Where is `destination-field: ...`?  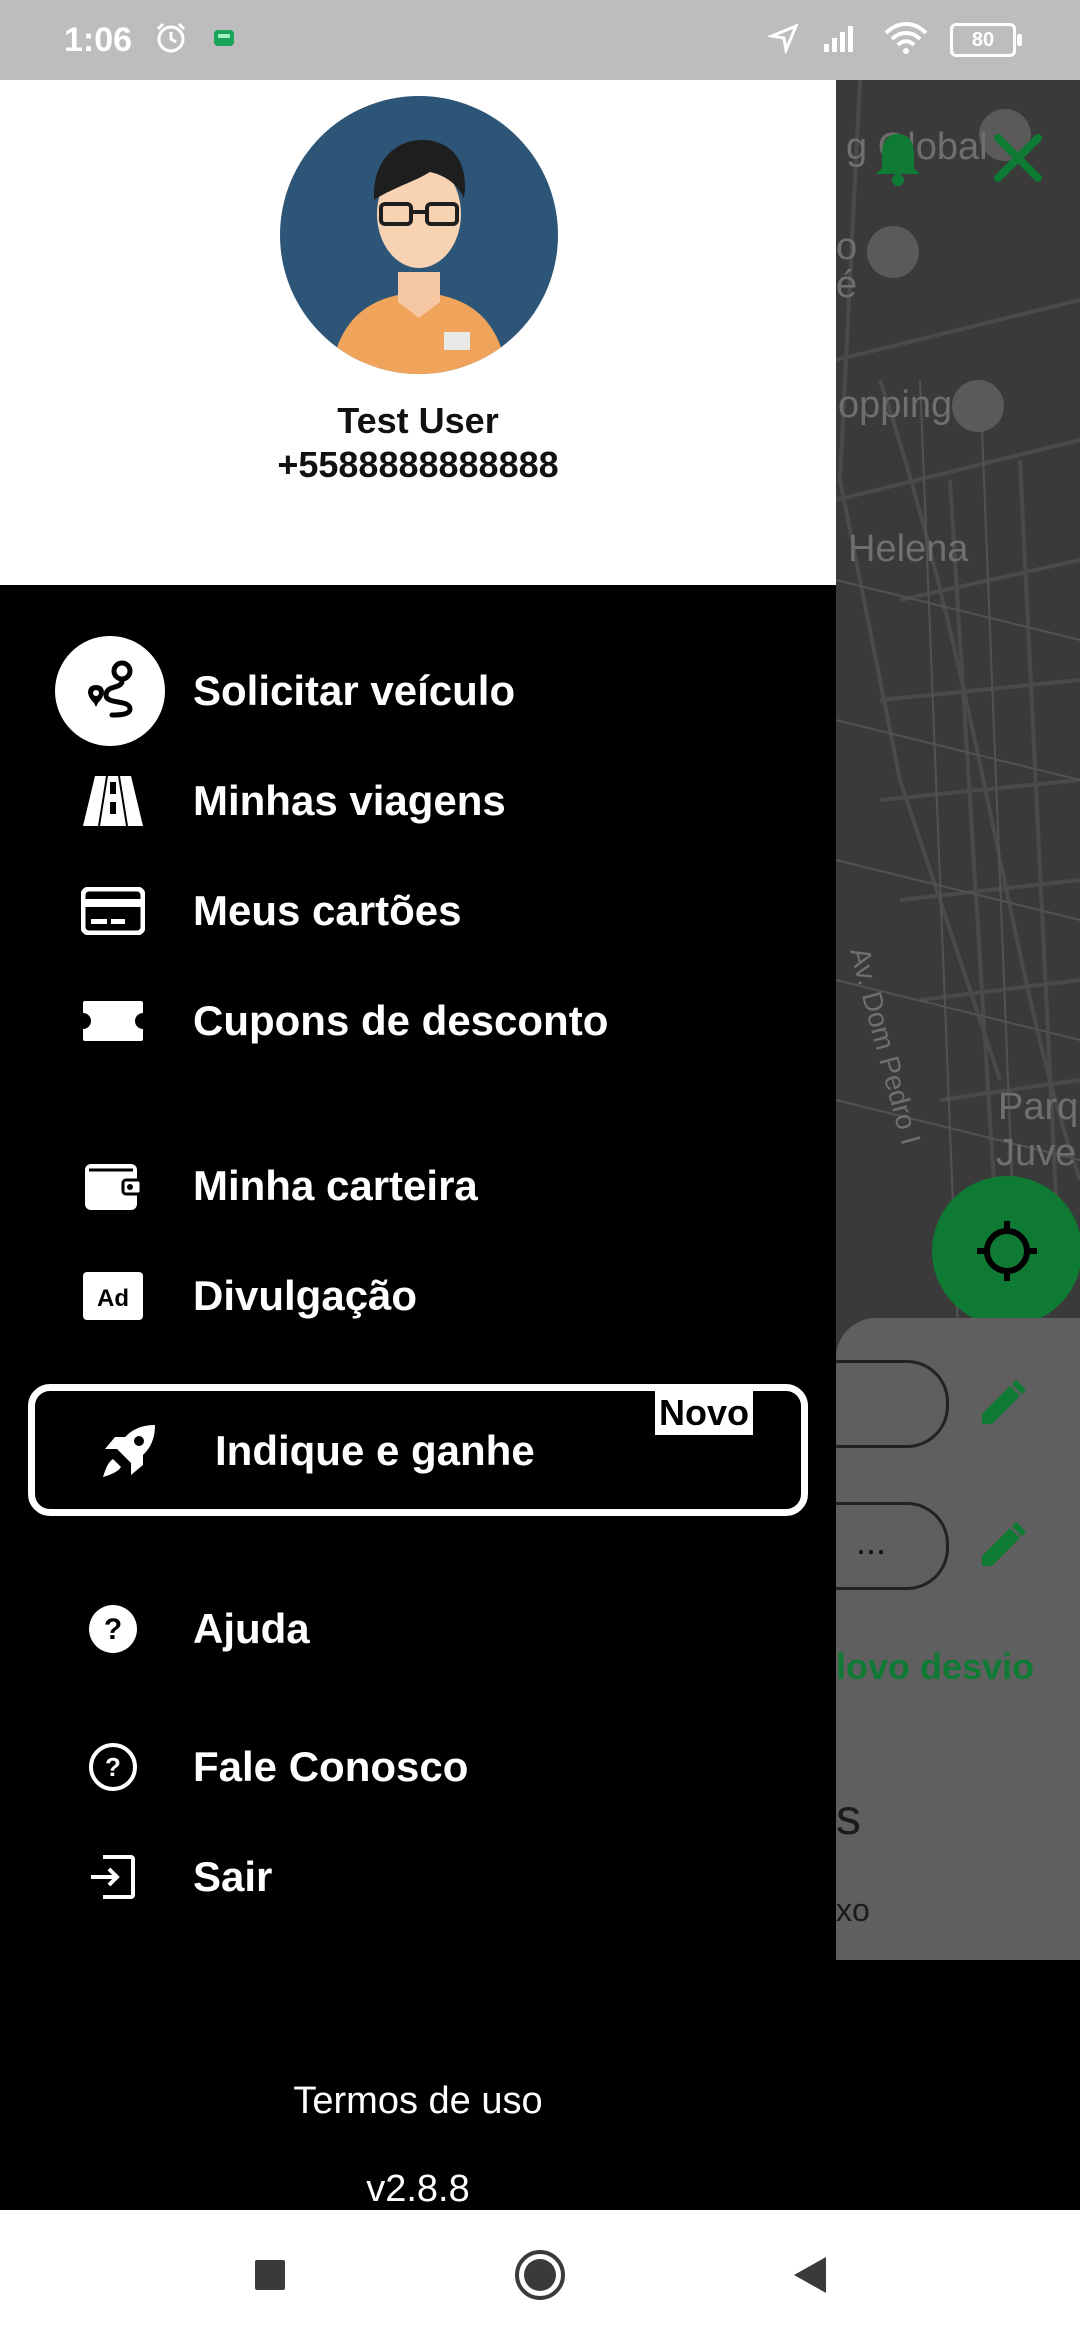 destination-field: ... is located at coordinates (892, 1546).